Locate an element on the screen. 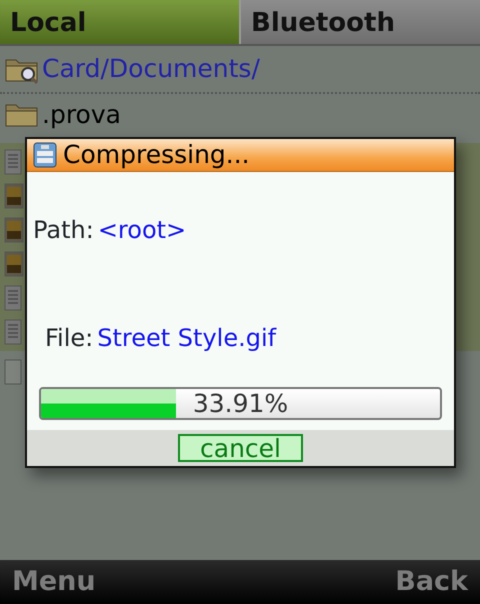 This screenshot has height=604, width=480. path-text: Card/Documents/ is located at coordinates (151, 69).